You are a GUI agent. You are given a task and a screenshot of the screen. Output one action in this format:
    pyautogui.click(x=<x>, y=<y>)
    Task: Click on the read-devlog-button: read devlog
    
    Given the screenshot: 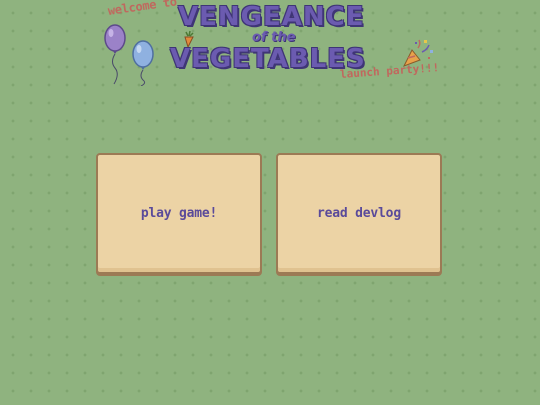 What is the action you would take?
    pyautogui.click(x=359, y=213)
    